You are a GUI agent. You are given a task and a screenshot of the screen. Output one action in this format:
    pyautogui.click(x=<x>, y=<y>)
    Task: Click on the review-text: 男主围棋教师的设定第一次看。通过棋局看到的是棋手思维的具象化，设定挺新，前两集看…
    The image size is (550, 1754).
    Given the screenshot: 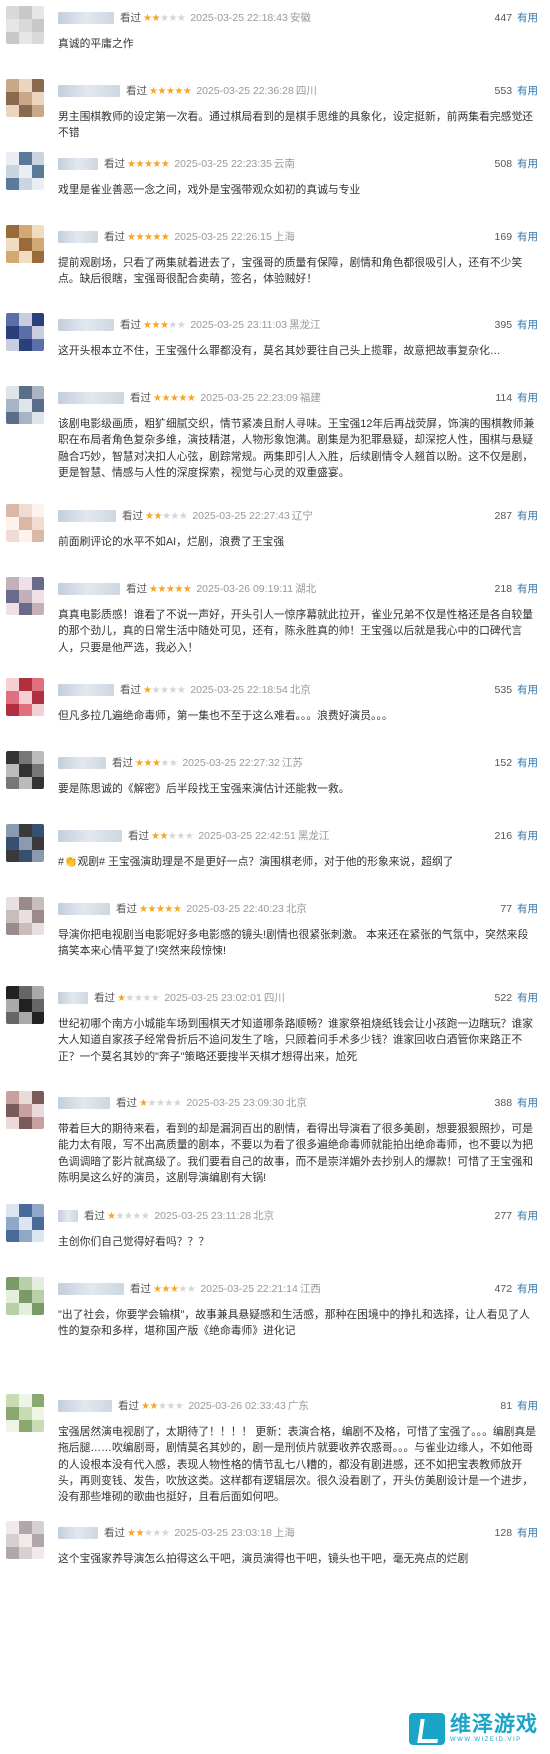 What is the action you would take?
    pyautogui.click(x=296, y=125)
    